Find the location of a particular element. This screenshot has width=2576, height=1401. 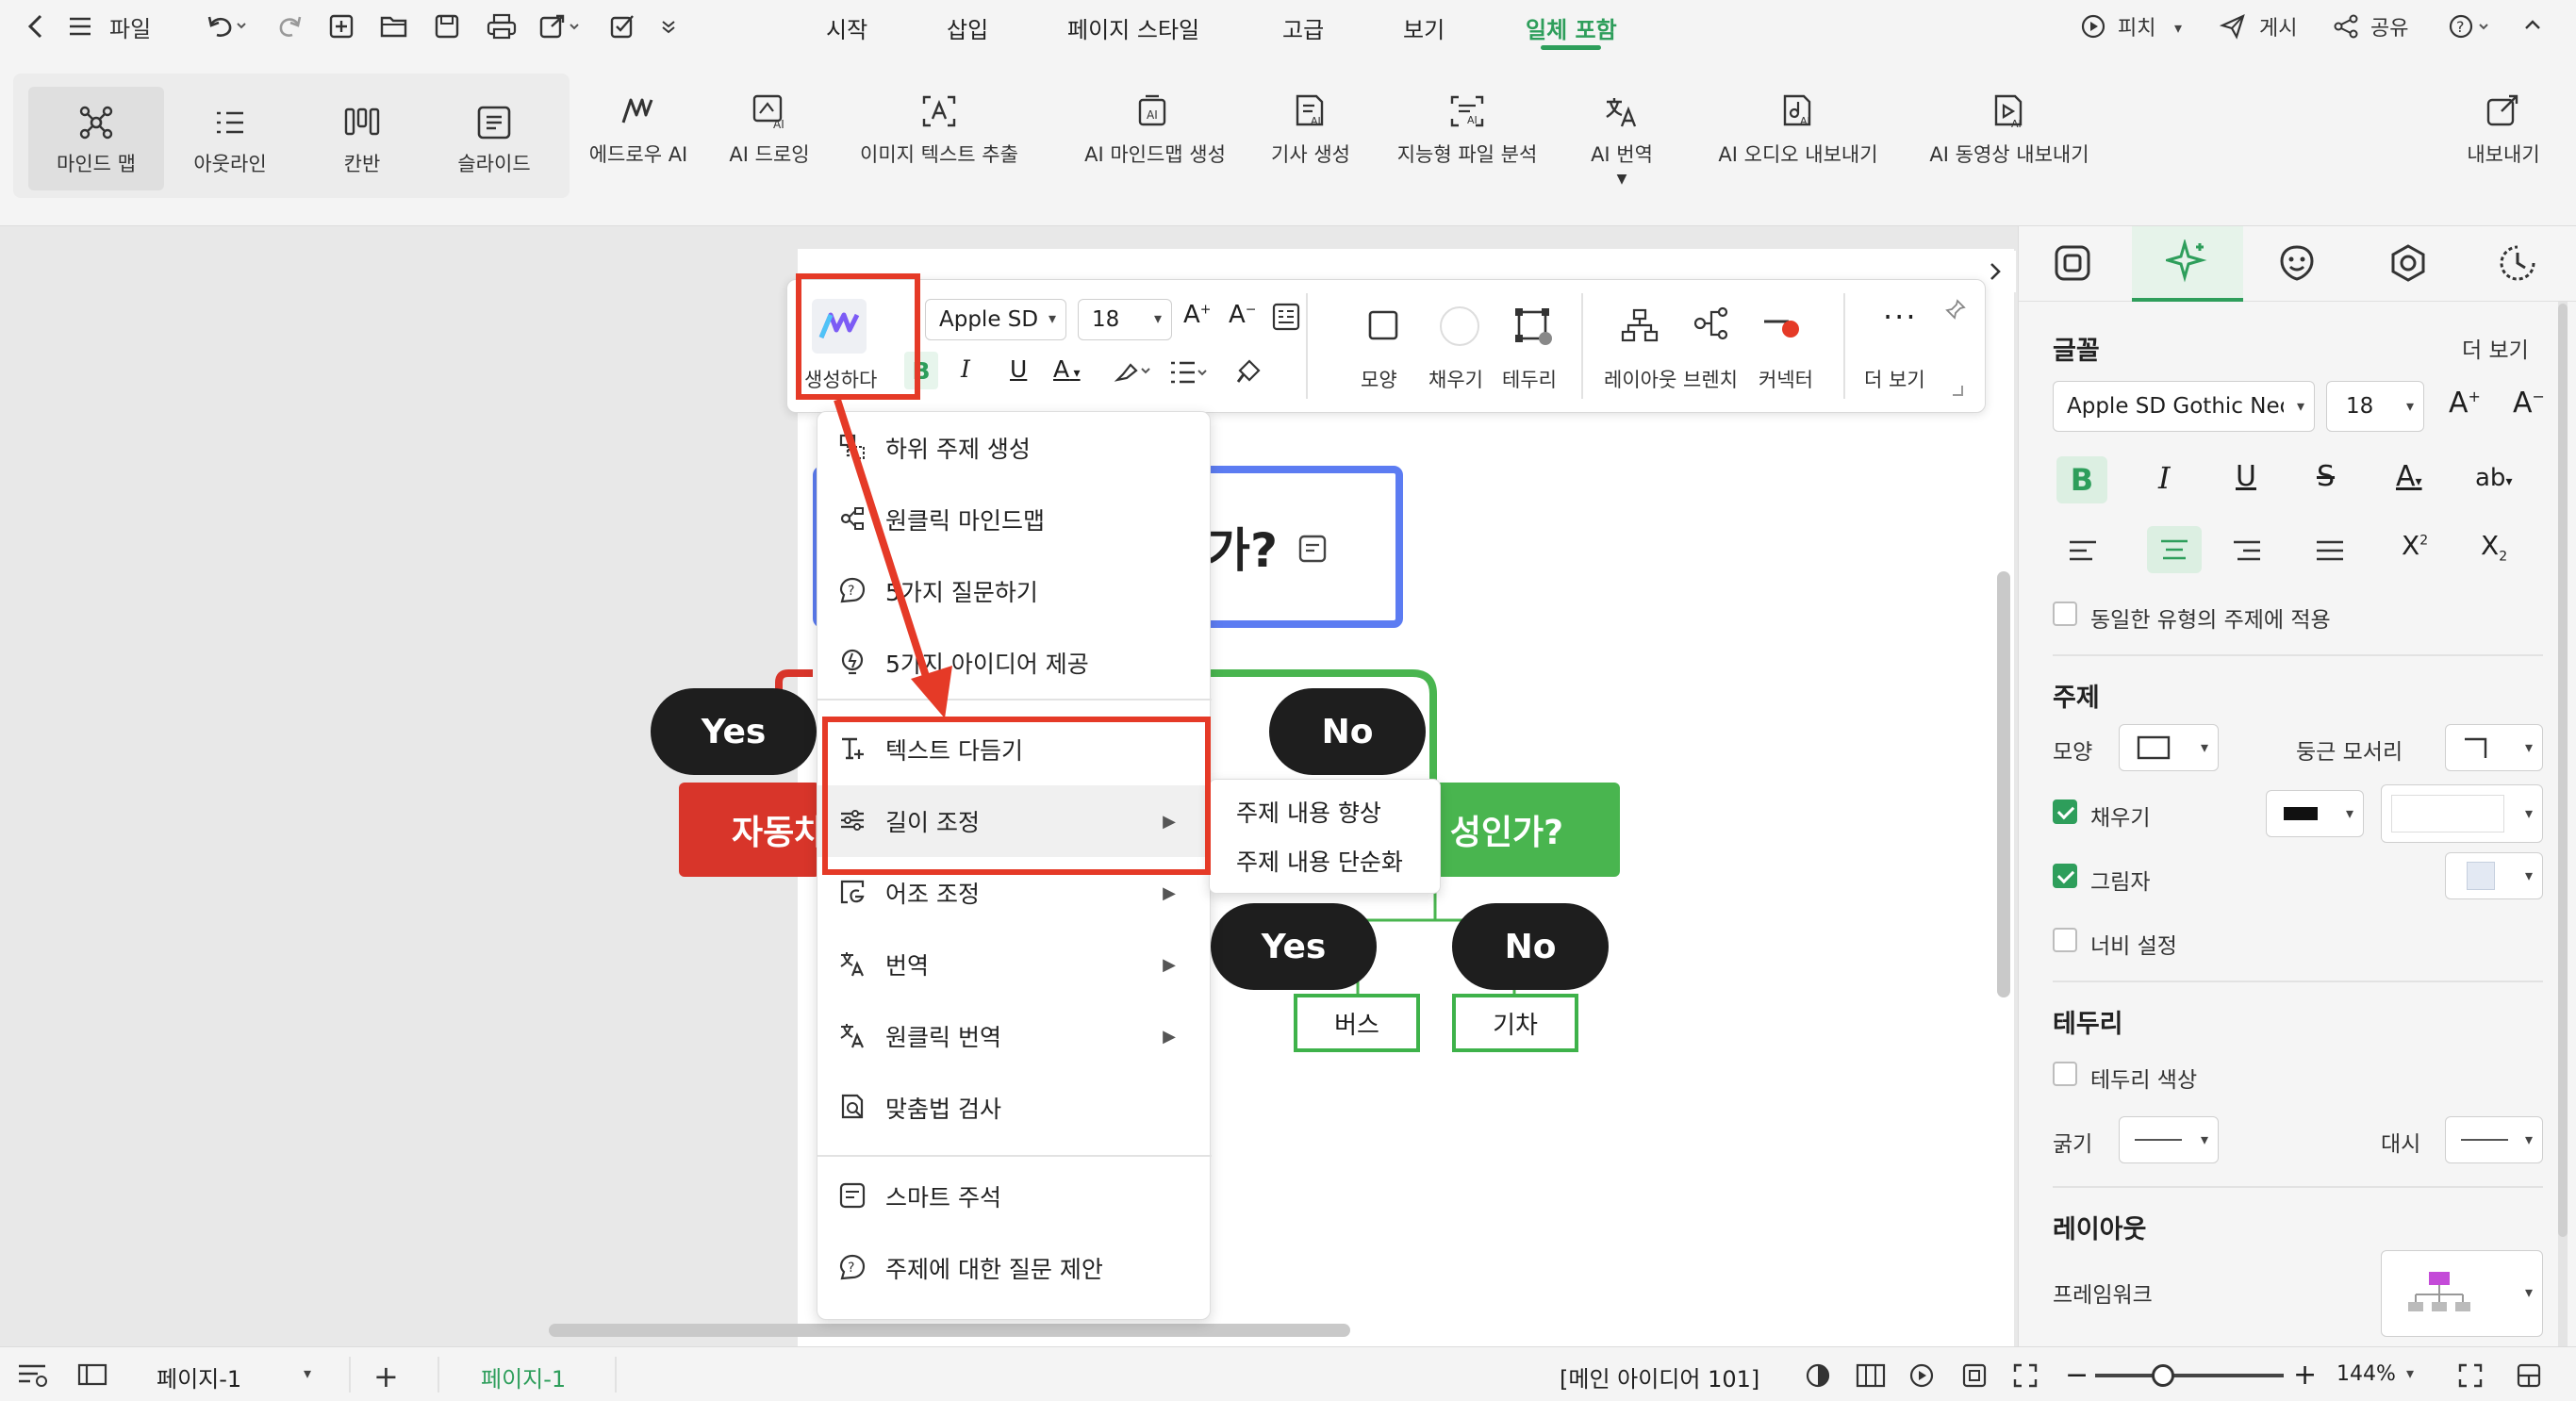

border-color-checkbox is located at coordinates (2065, 1074).